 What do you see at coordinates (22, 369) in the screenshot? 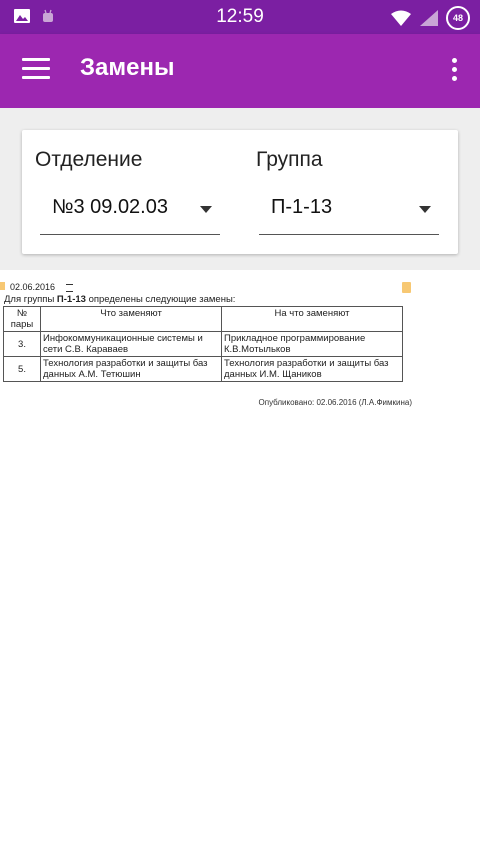
I see `cell-number: 5.` at bounding box center [22, 369].